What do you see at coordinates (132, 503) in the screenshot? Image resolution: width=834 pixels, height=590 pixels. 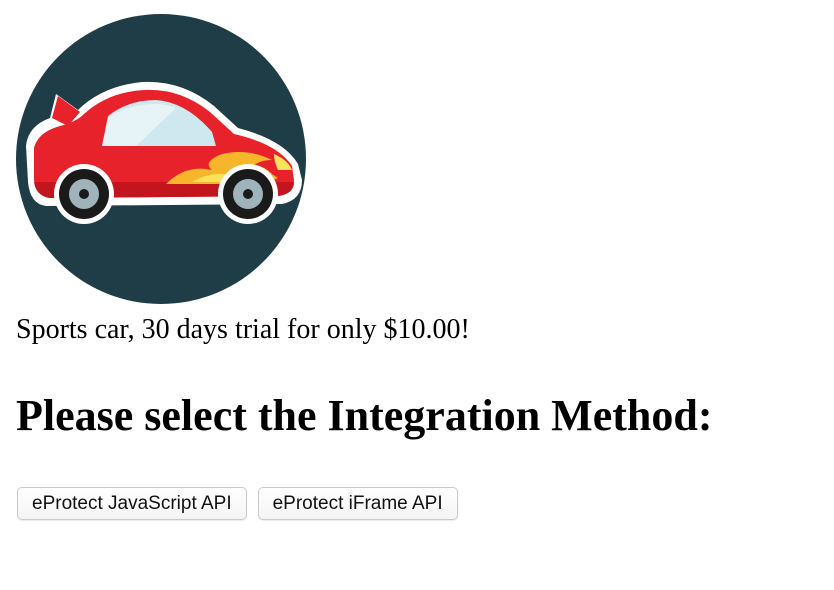 I see `eprotect-javascript-api-button: eProtect JavaScript API` at bounding box center [132, 503].